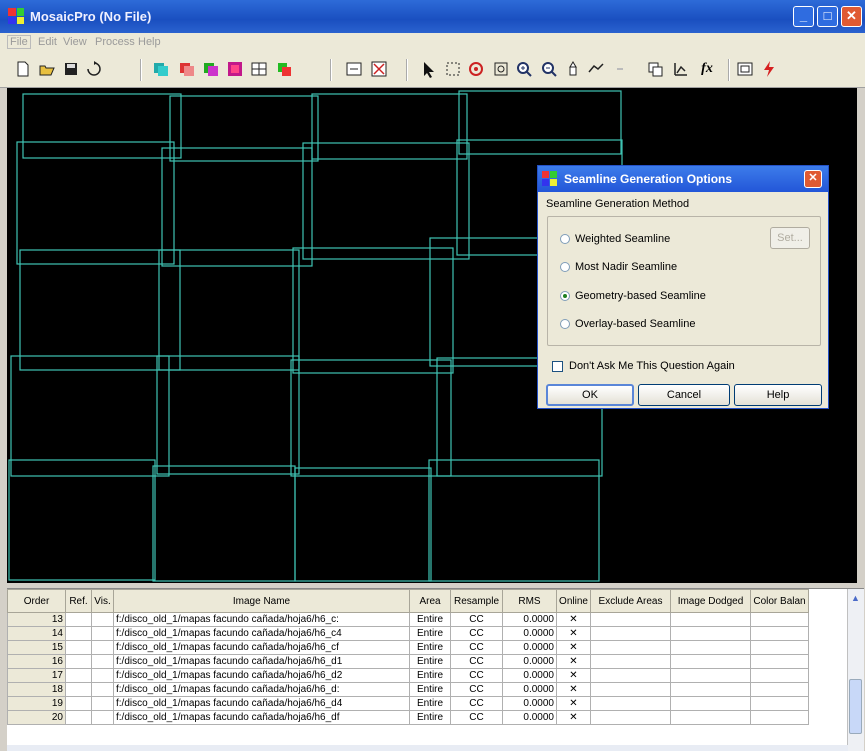 This screenshot has width=865, height=751. Describe the element at coordinates (590, 395) in the screenshot. I see `ok-button: OK` at that location.